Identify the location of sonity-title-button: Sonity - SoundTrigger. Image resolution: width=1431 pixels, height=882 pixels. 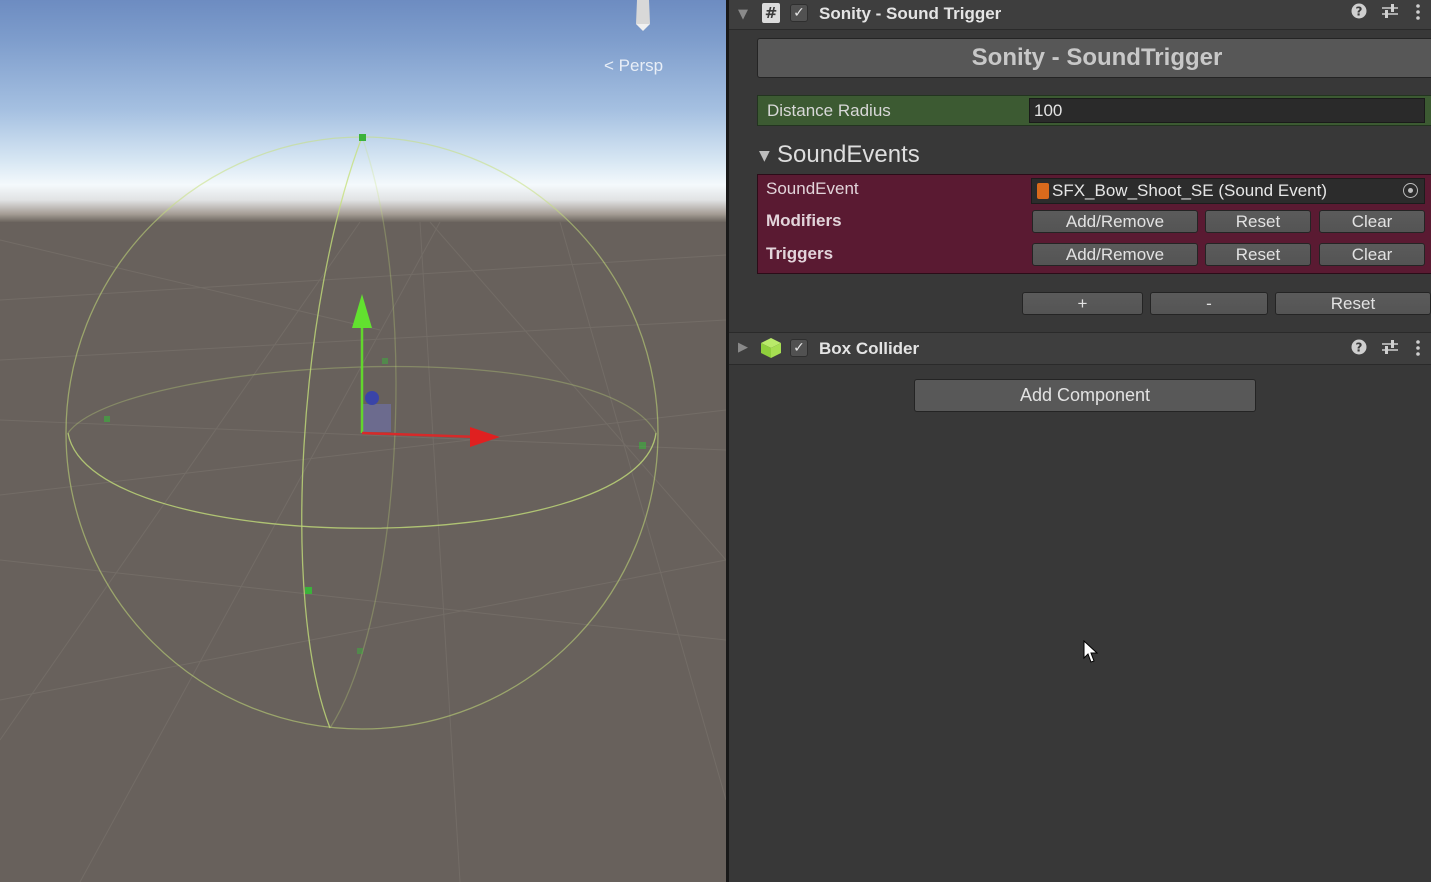
(1094, 58).